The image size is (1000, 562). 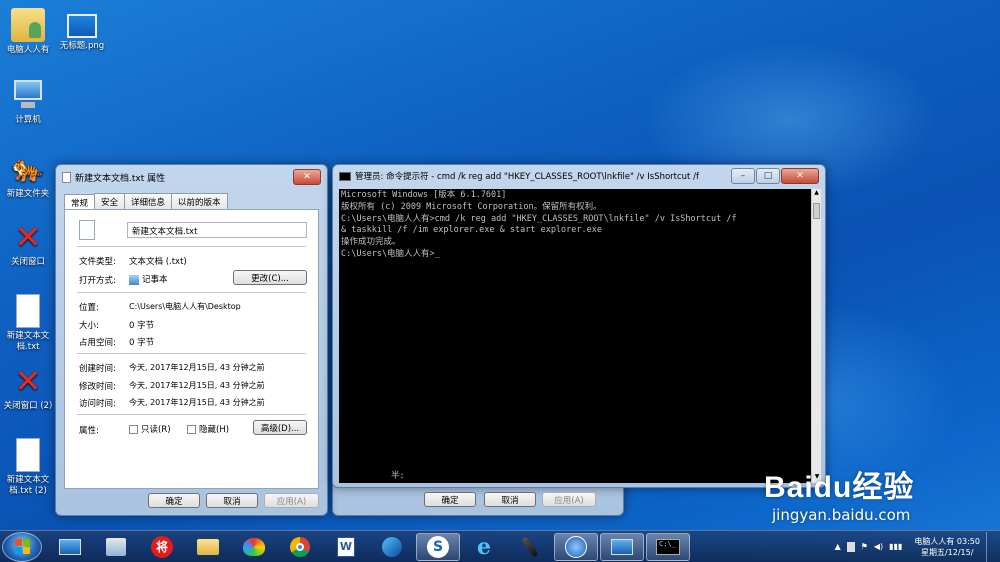 I want to click on tab-security: 安全, so click(x=110, y=201).